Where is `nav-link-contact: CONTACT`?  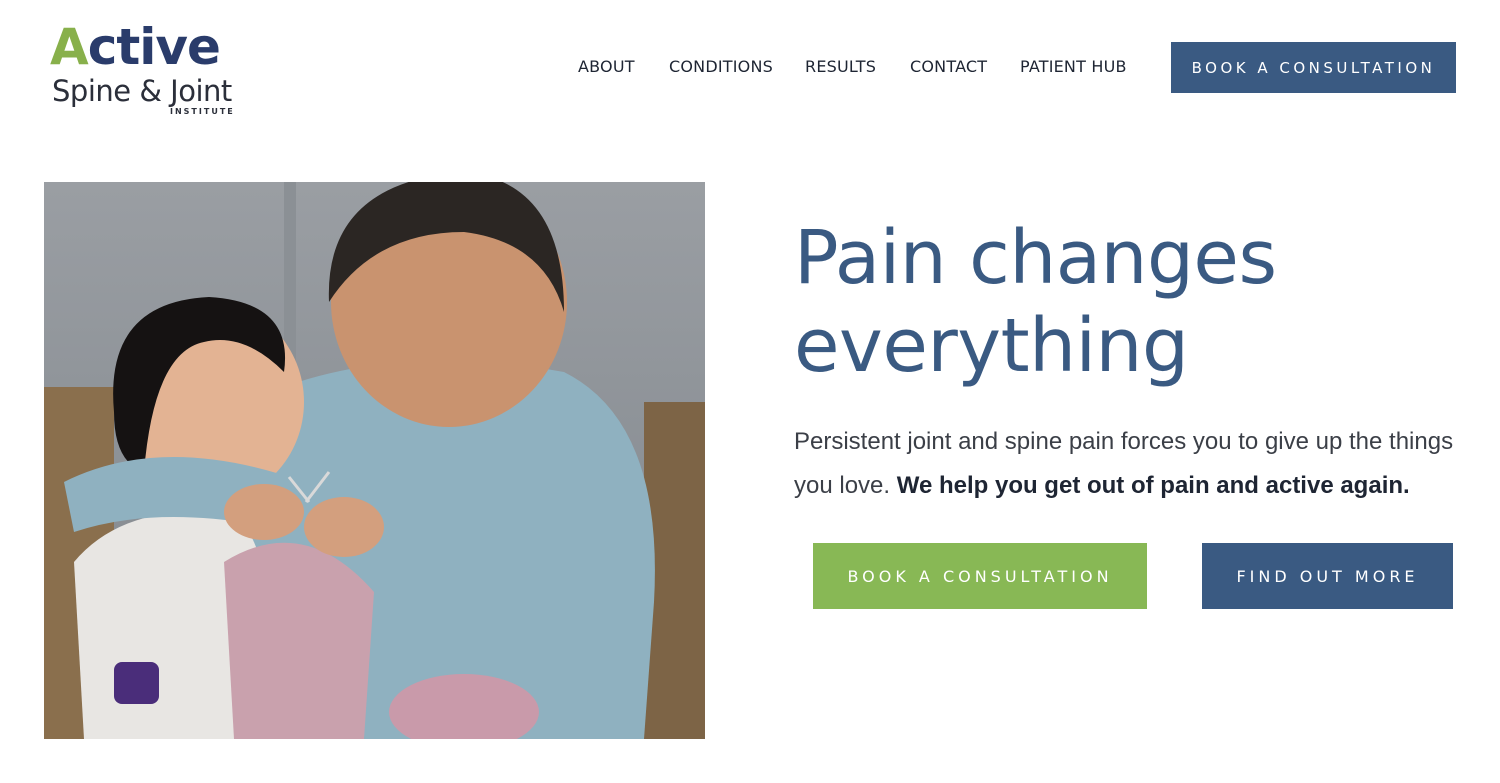
nav-link-contact: CONTACT is located at coordinates (948, 66).